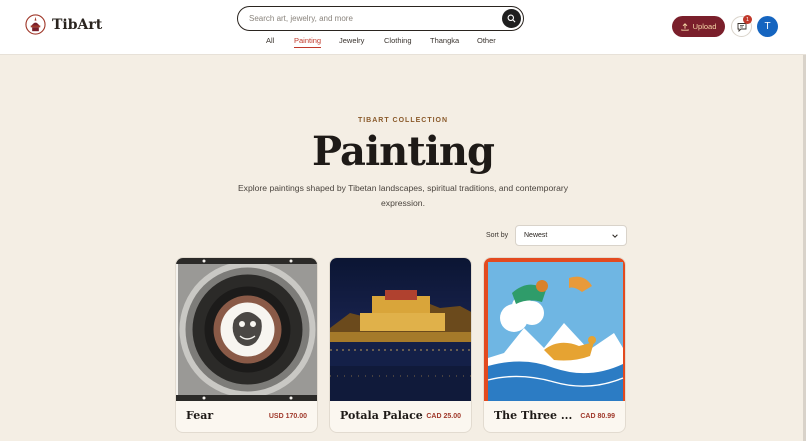 This screenshot has height=441, width=806. I want to click on product-card: The Three ... CAD 80.99, so click(554, 345).